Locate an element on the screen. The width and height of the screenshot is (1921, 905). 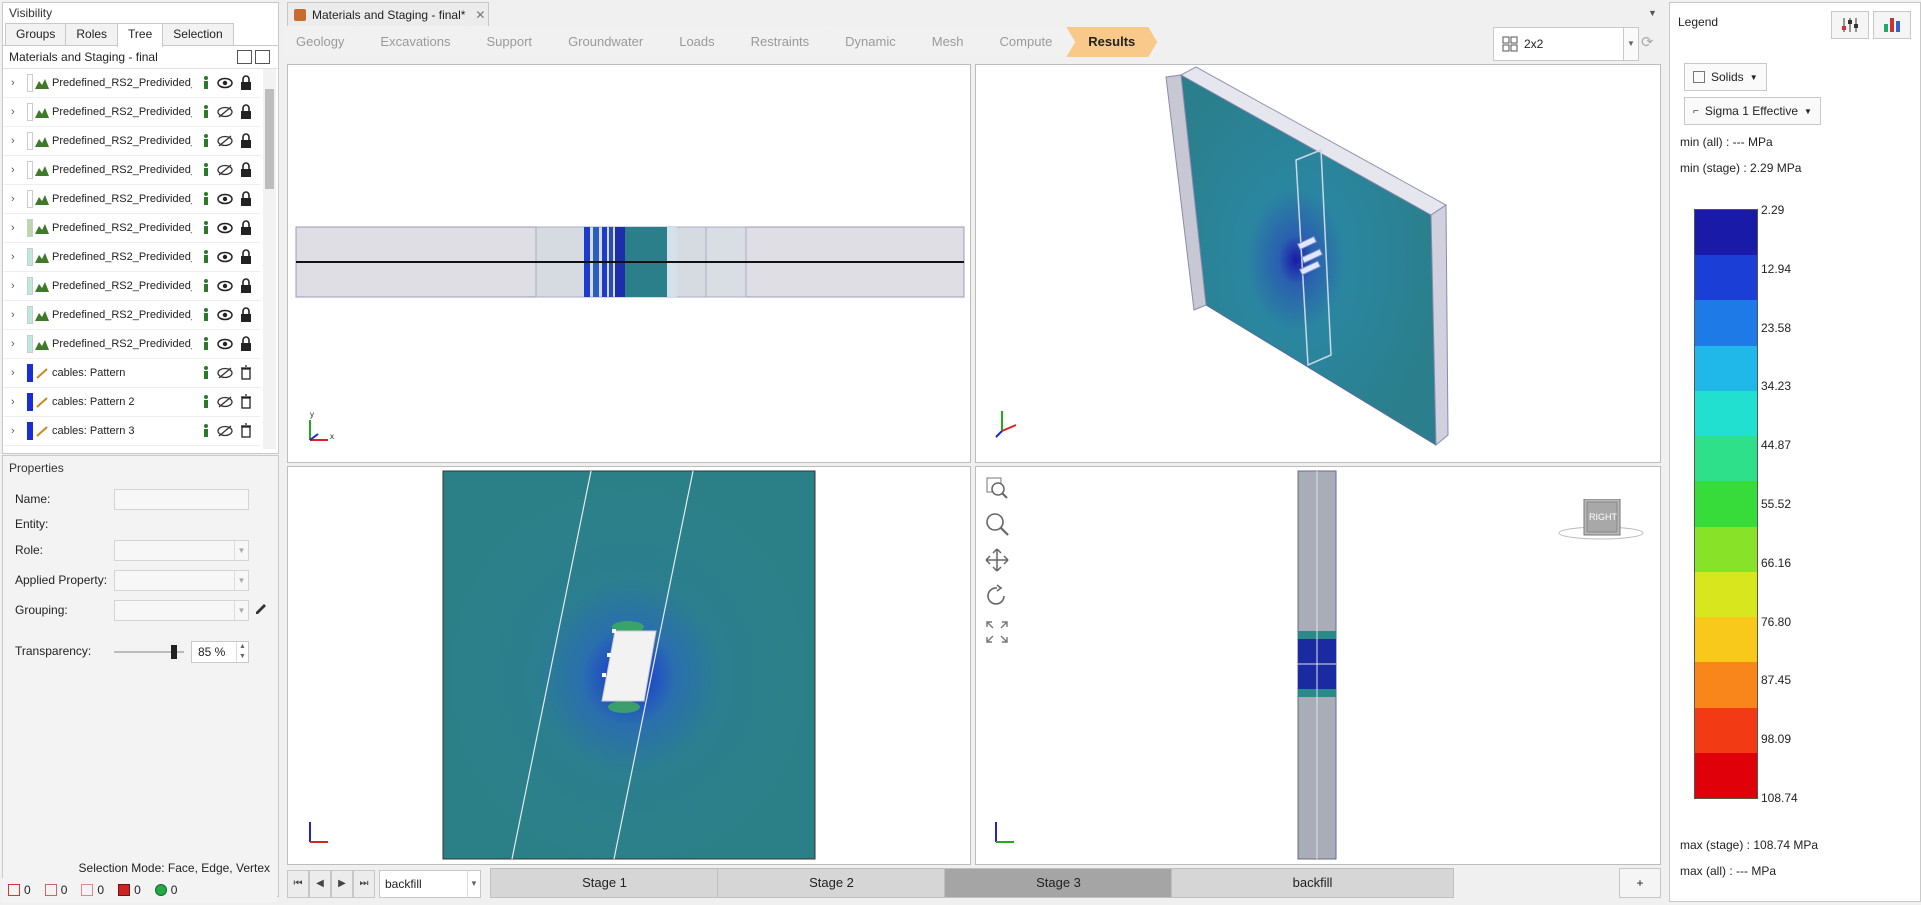
workflow-step-compute: Compute is located at coordinates (1026, 42).